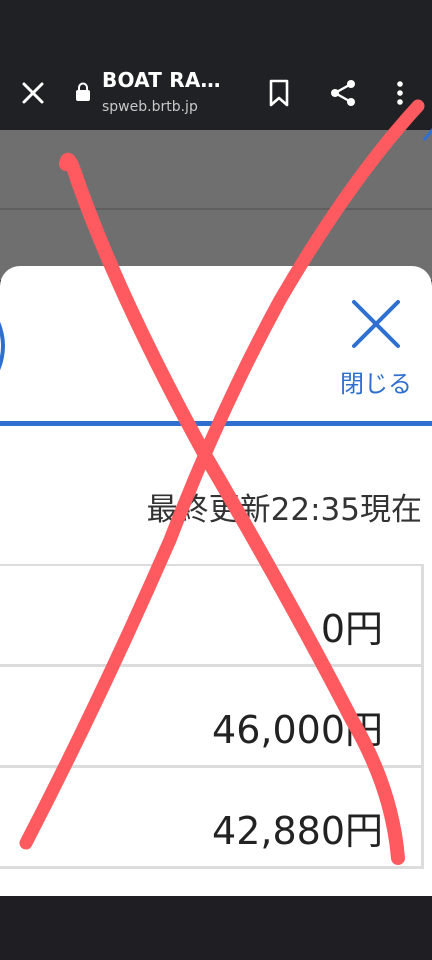  Describe the element at coordinates (297, 730) in the screenshot. I see `amount-value: 46,000円` at that location.